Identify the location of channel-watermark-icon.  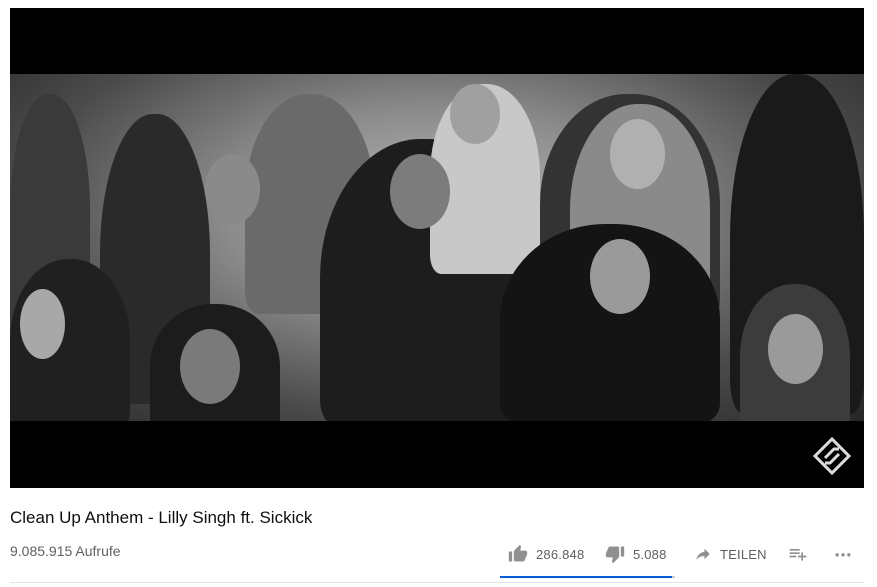
(832, 456).